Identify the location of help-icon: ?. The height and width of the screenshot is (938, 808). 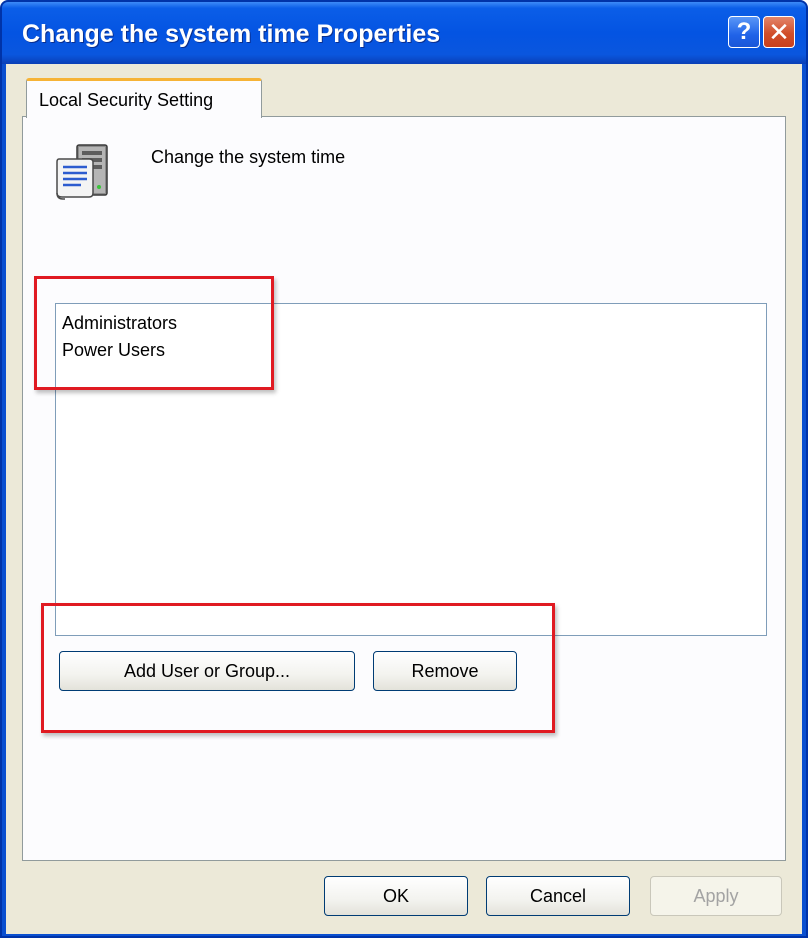
(744, 31).